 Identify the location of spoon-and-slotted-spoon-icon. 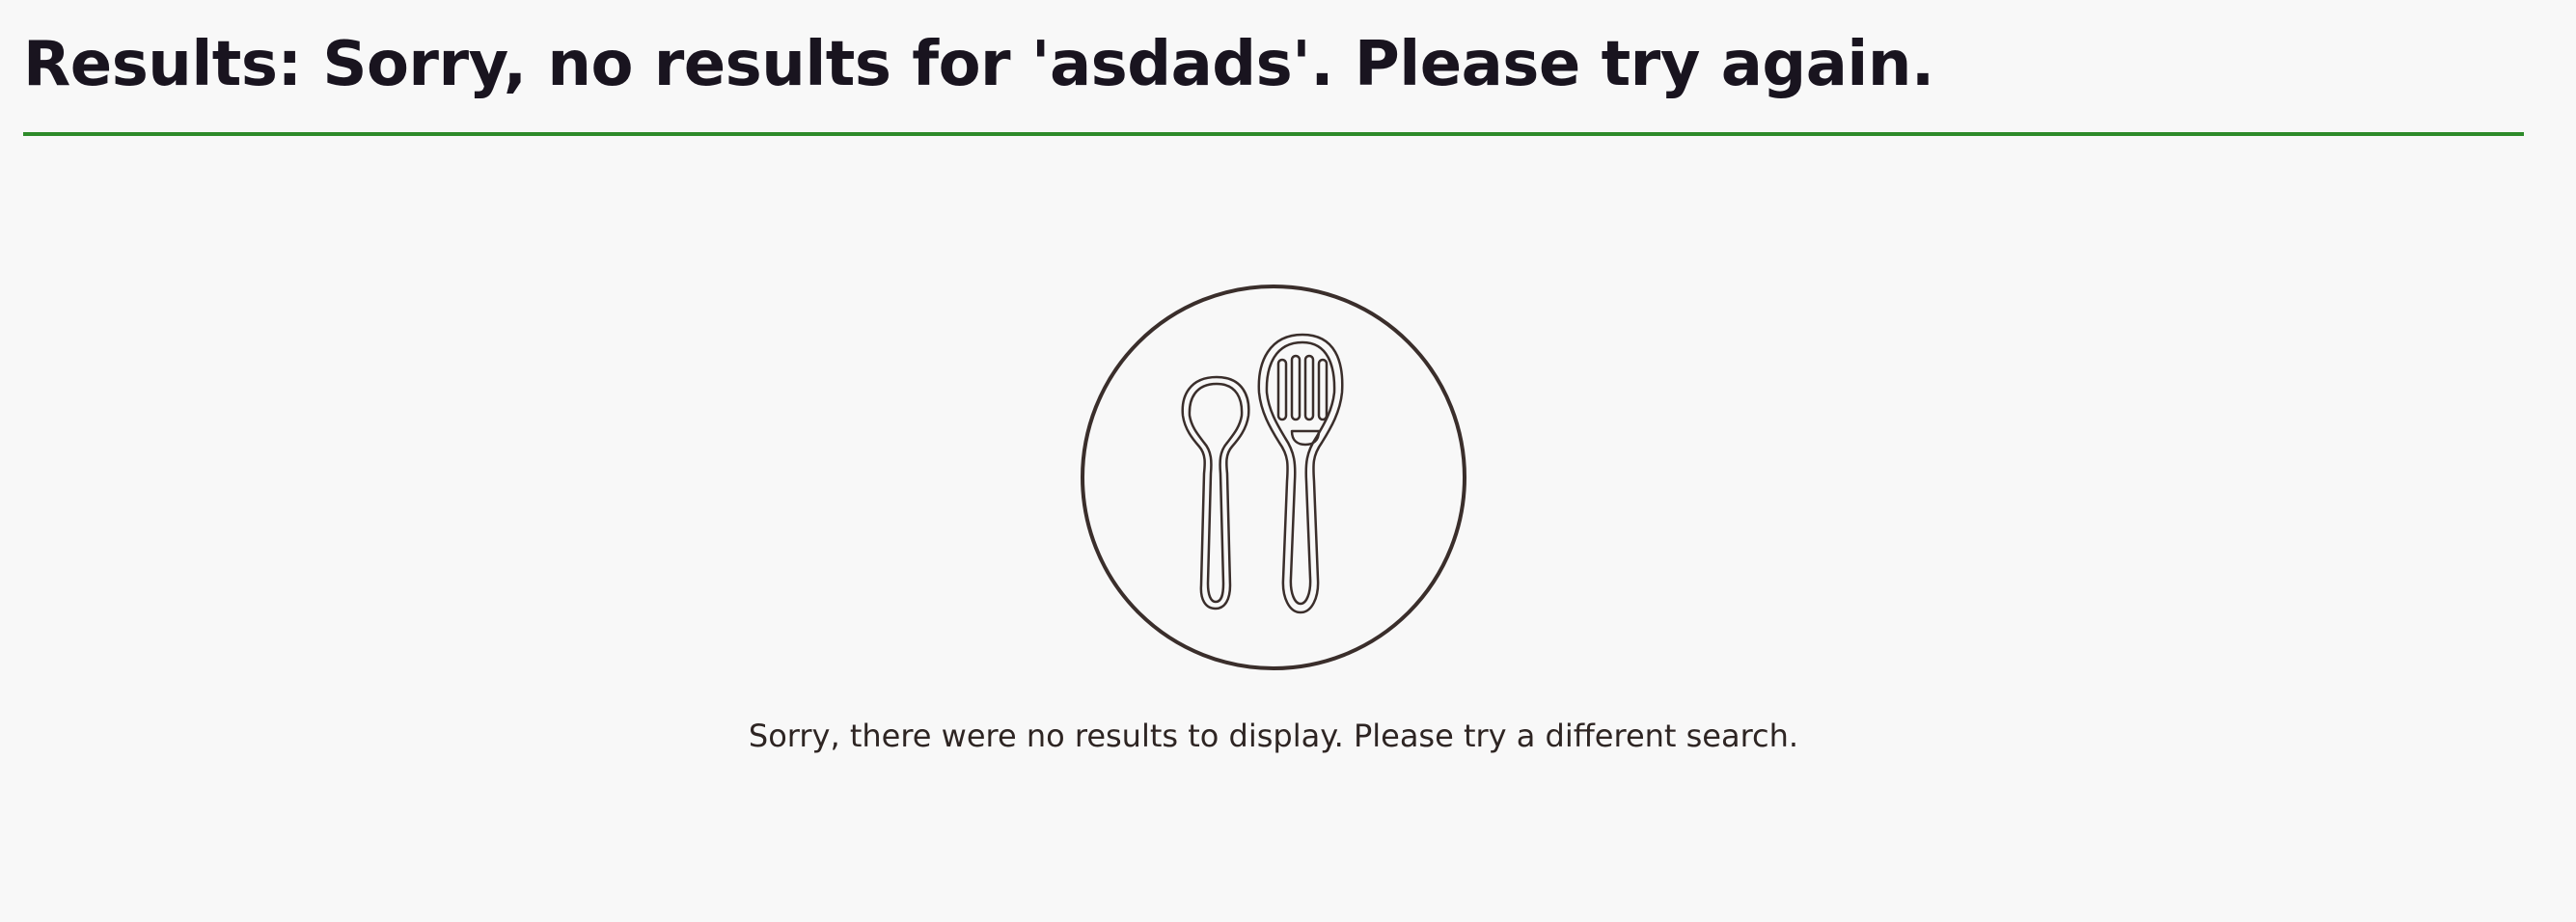
(1274, 477).